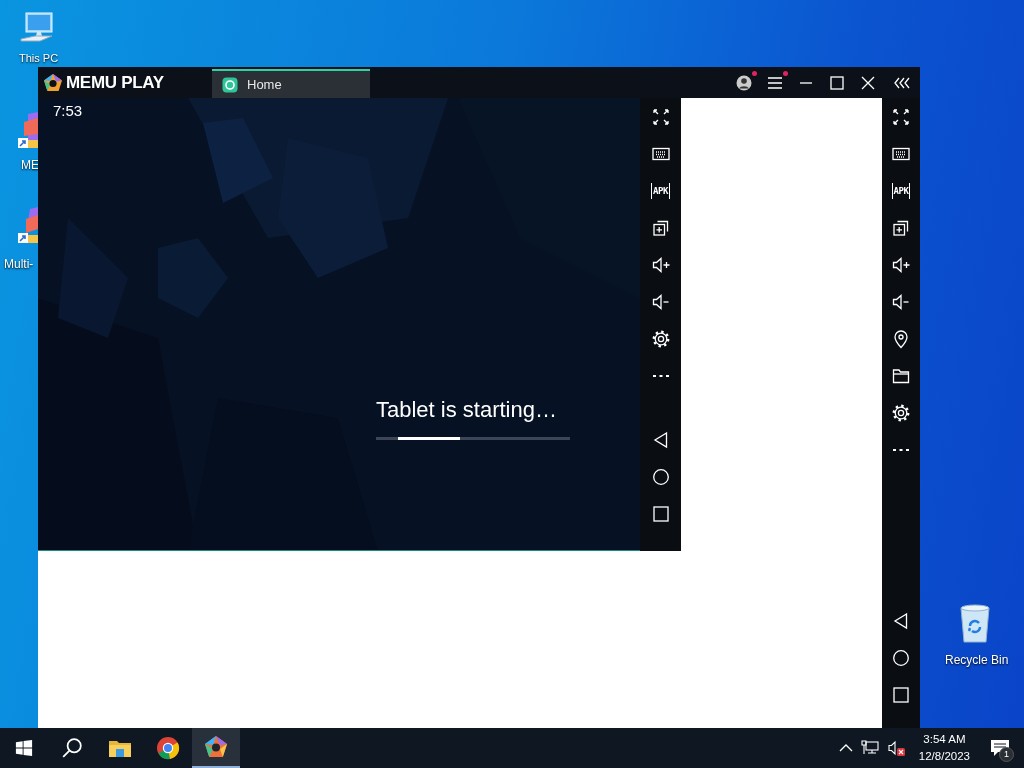 The height and width of the screenshot is (768, 1024). I want to click on icon-label: Recycle Bin, so click(977, 660).